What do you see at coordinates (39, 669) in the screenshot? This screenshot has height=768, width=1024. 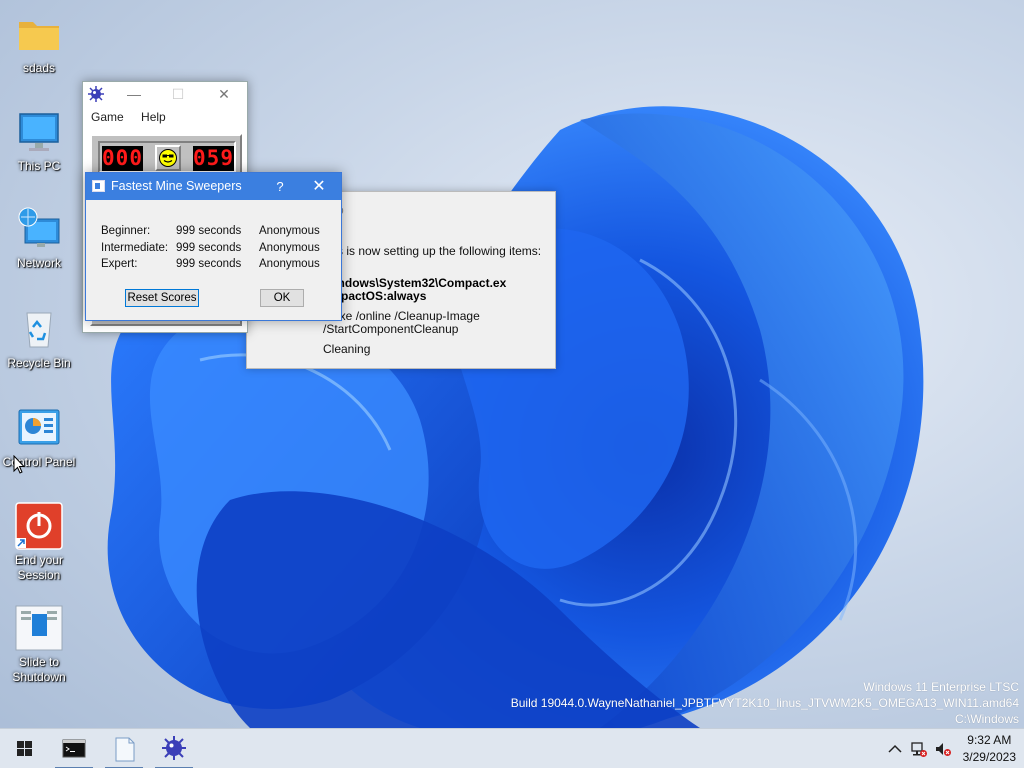 I see `desktop-icon-label: Slide to Shutdown` at bounding box center [39, 669].